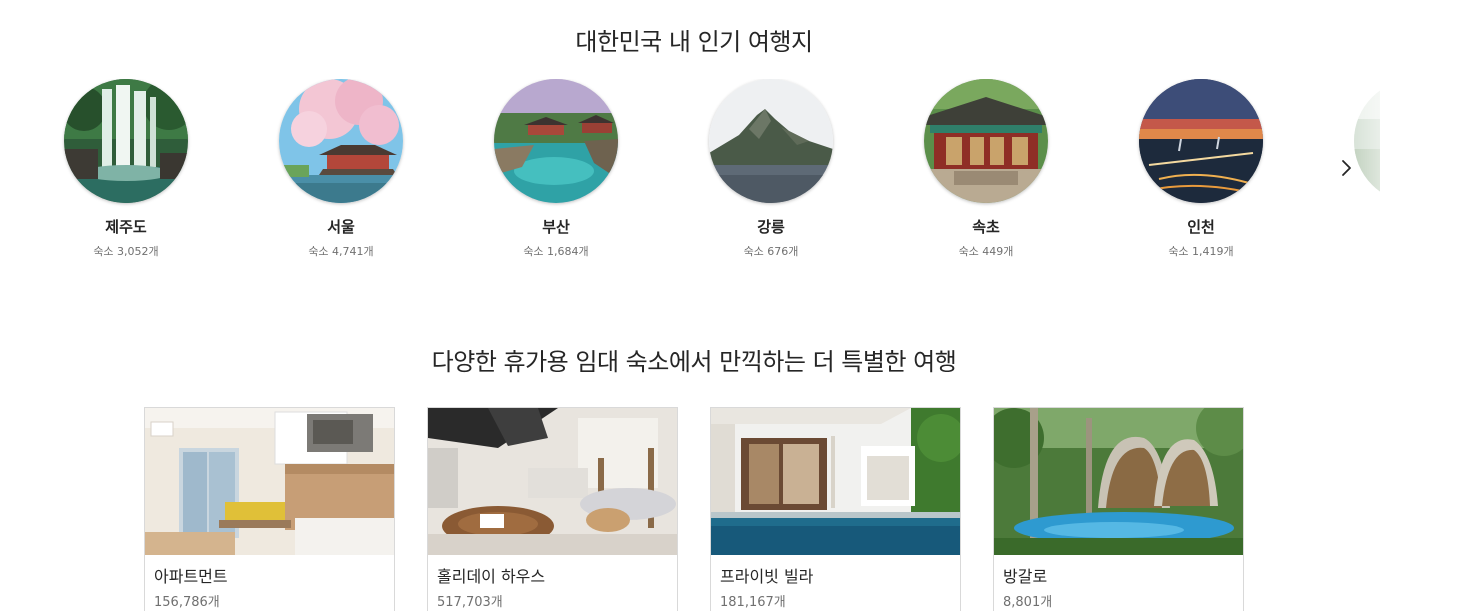 The image size is (1458, 611). Describe the element at coordinates (556, 227) in the screenshot. I see `destination-name: 부산` at that location.